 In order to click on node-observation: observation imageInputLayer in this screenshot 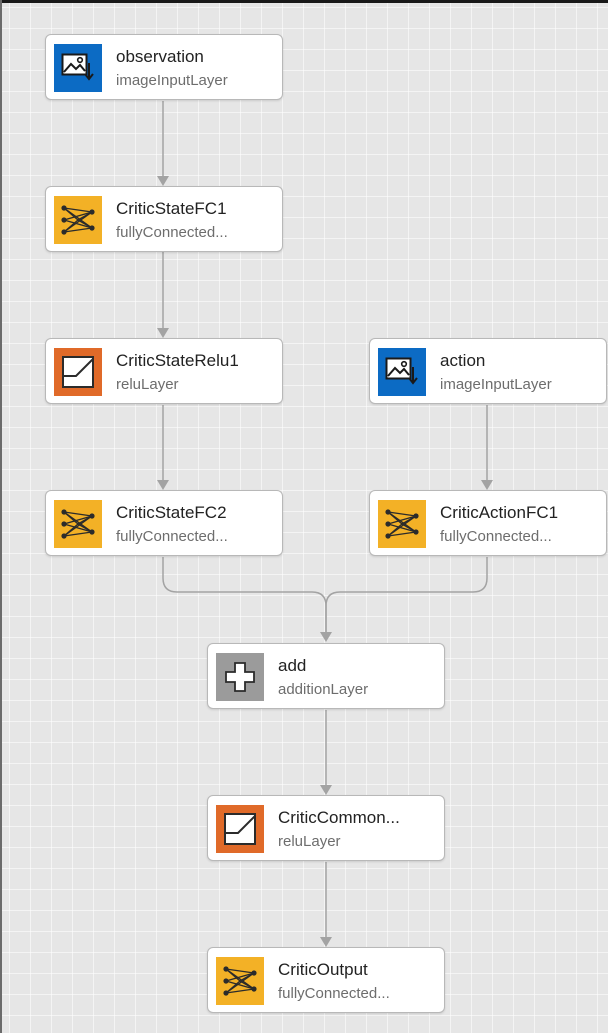, I will do `click(164, 67)`.